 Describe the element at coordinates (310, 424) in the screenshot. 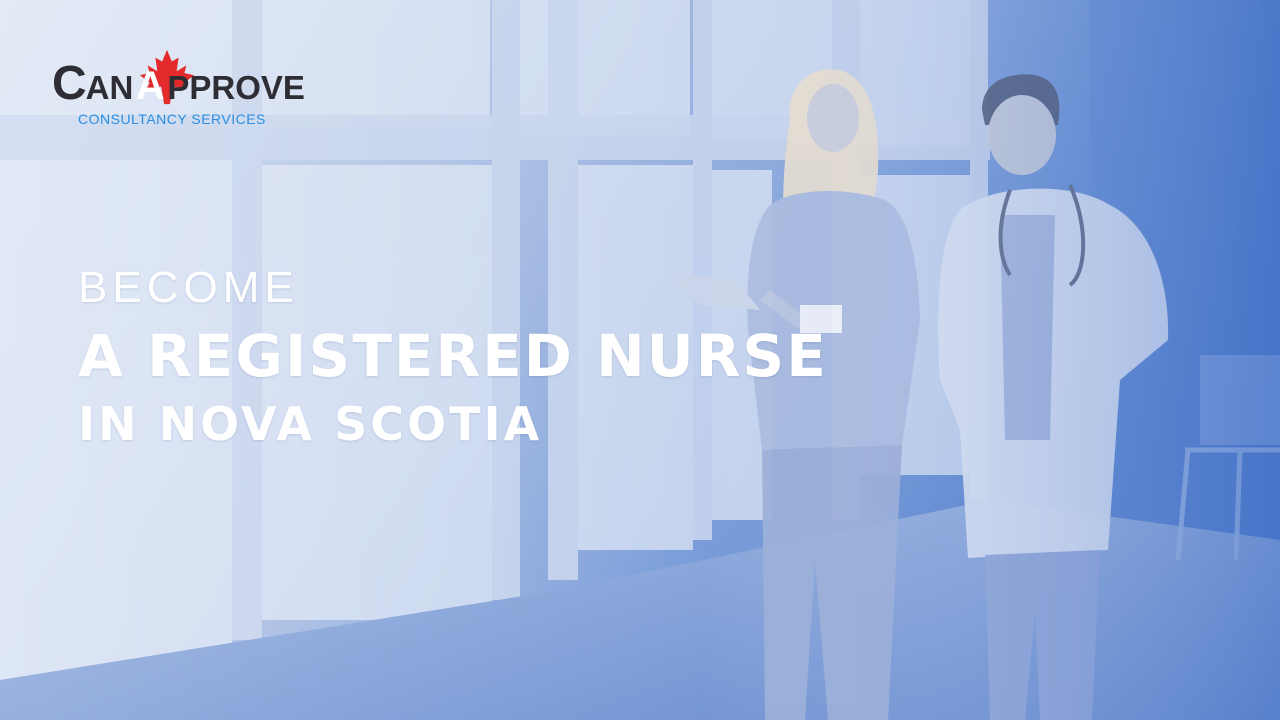

I see `headline-line-nova-scotia: IN NOVA SCOTIA` at that location.